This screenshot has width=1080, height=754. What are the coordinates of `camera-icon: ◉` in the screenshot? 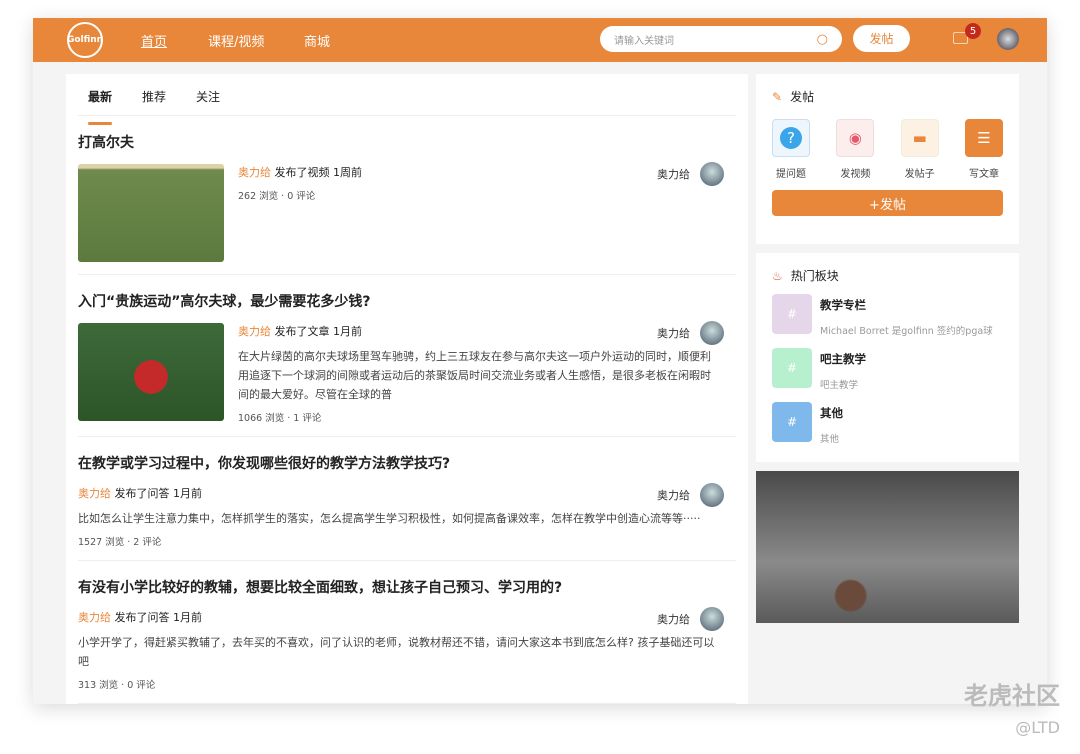 It's located at (855, 138).